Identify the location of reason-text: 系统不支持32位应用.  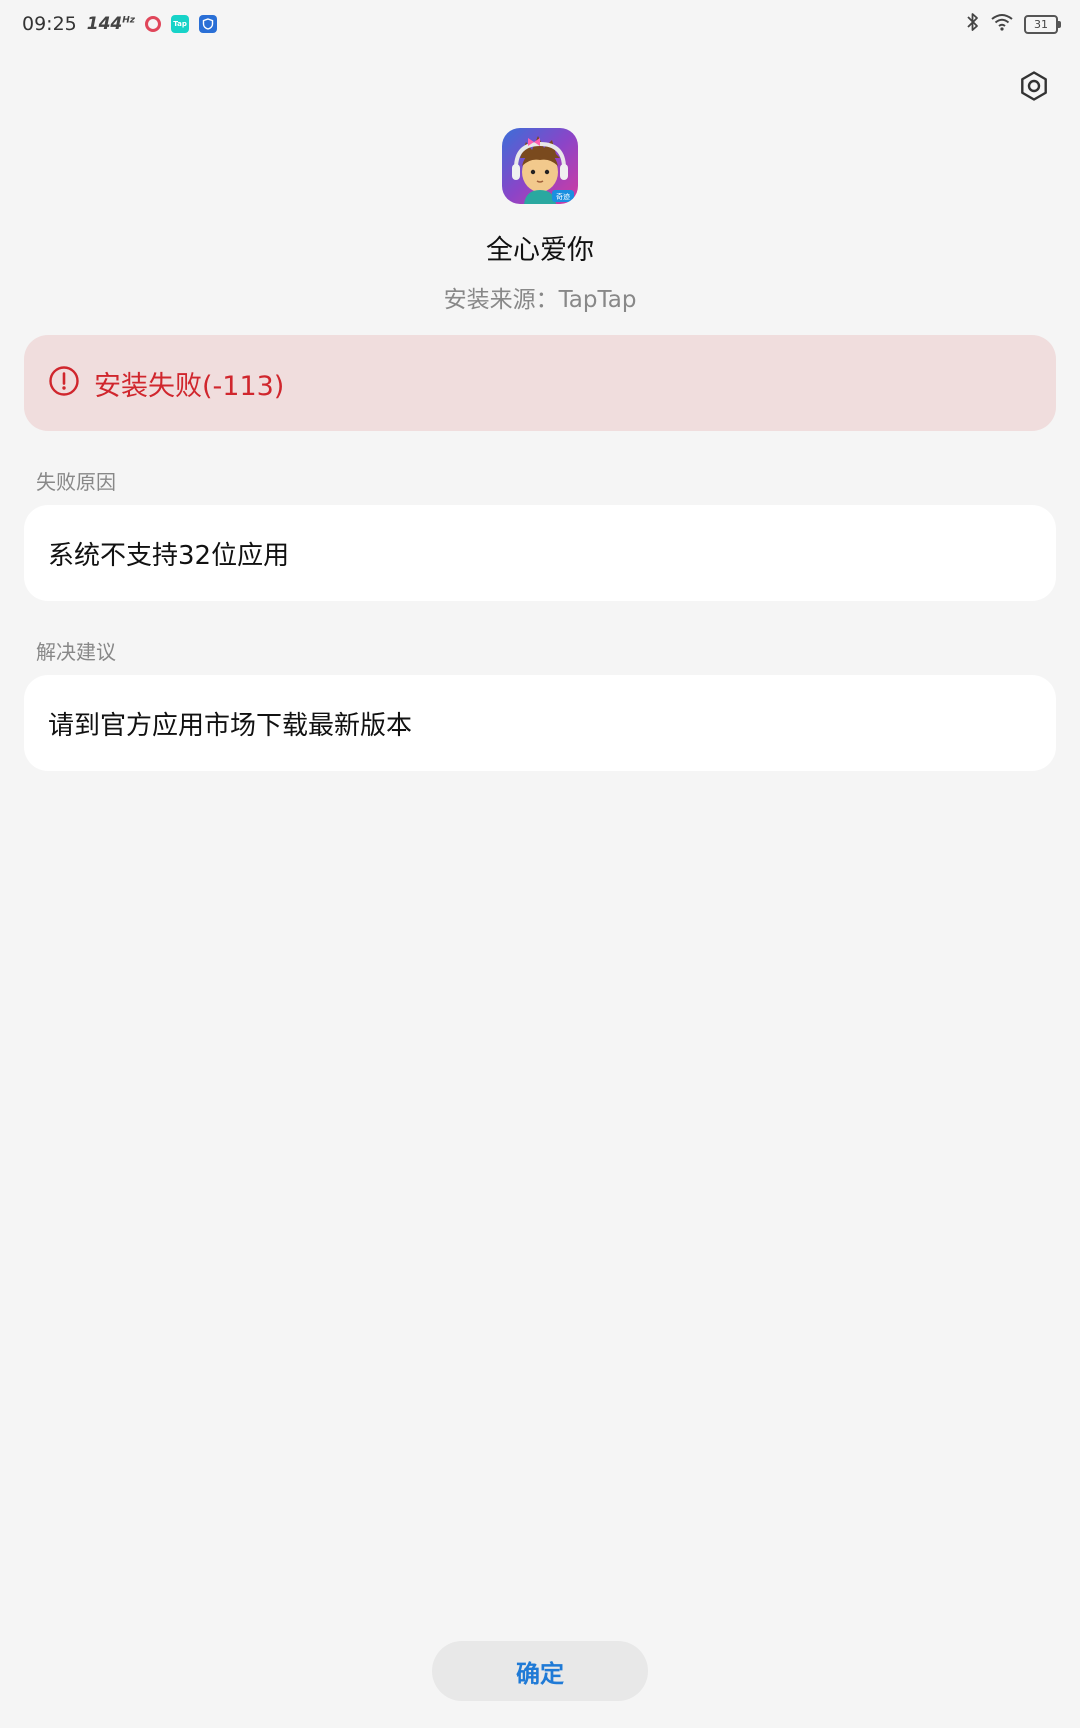
(169, 555).